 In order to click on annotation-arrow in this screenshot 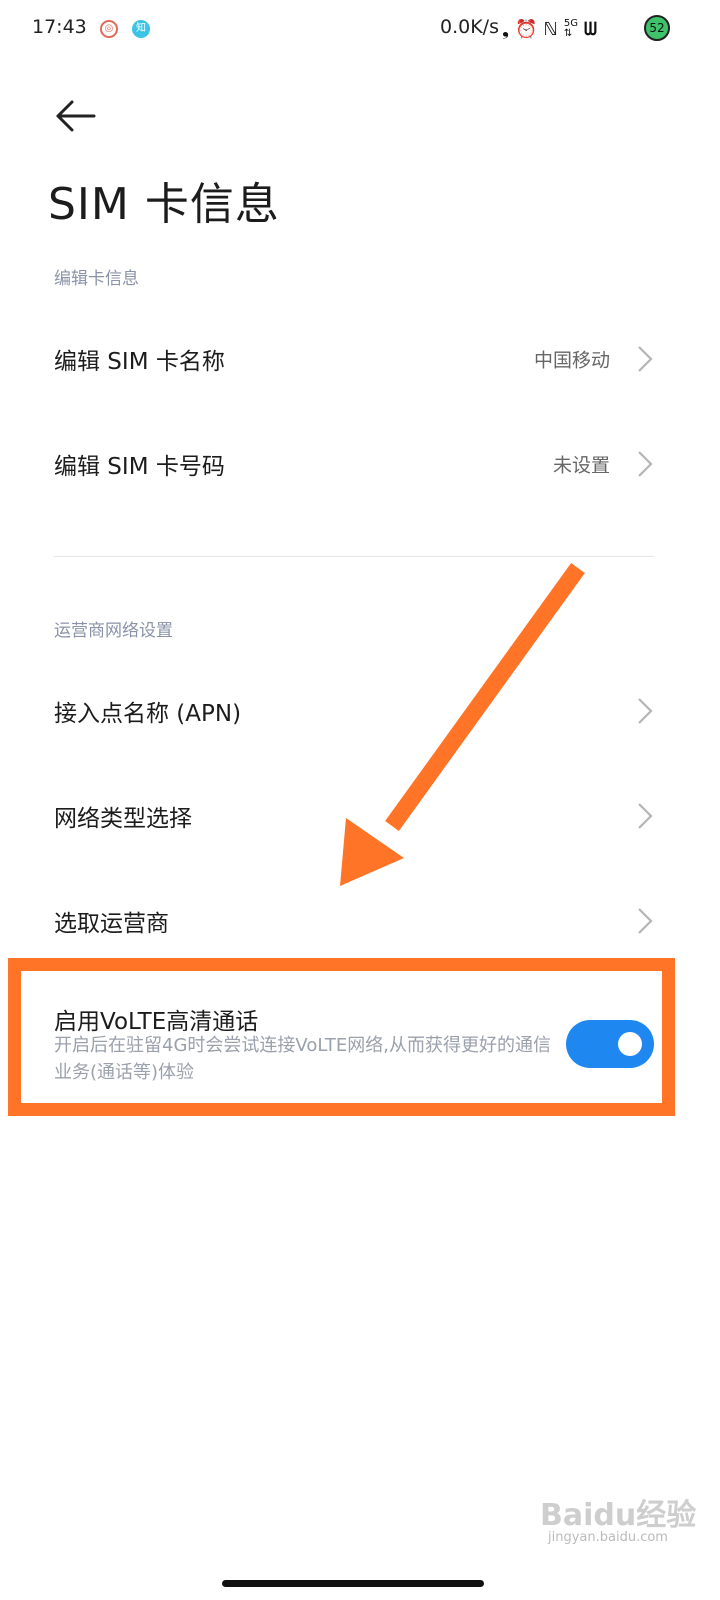, I will do `click(462, 724)`.